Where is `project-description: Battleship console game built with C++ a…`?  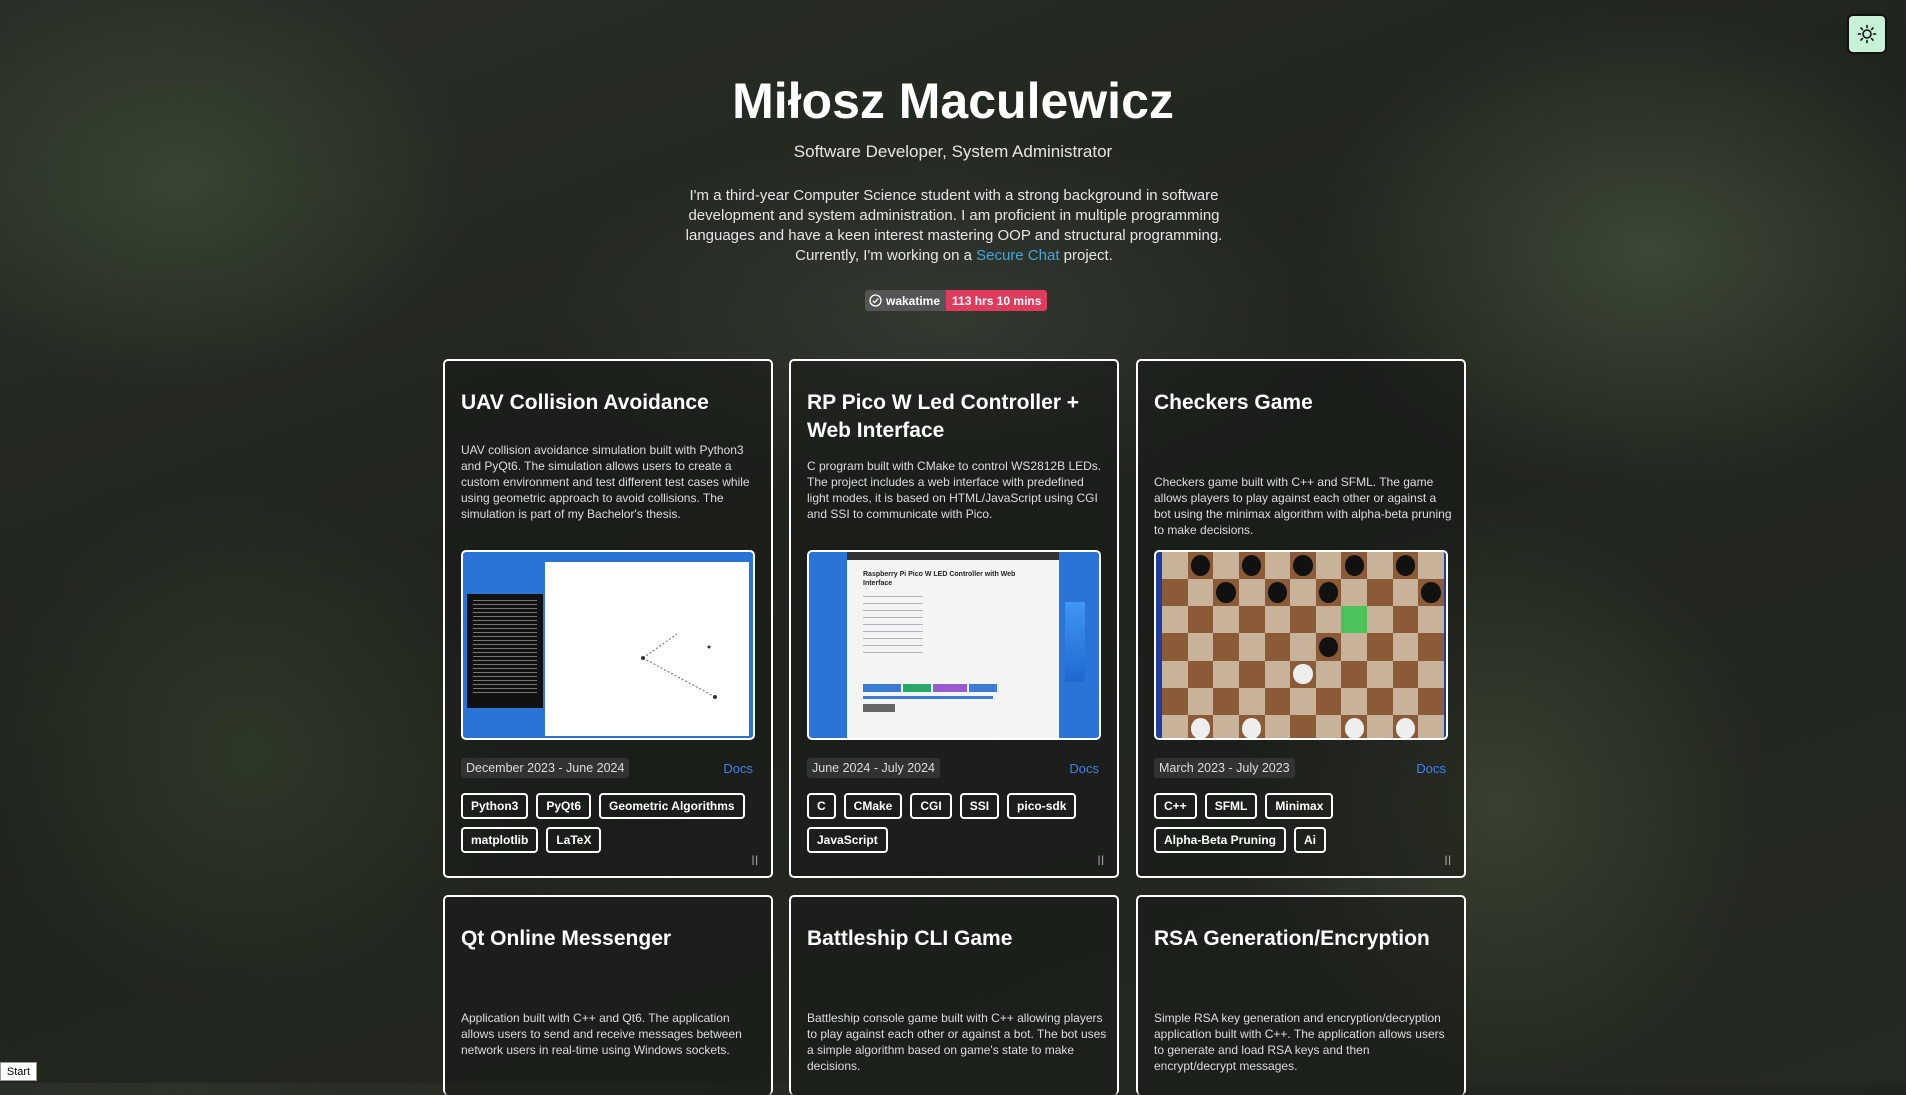
project-description: Battleship console game built with C++ a… is located at coordinates (957, 1042).